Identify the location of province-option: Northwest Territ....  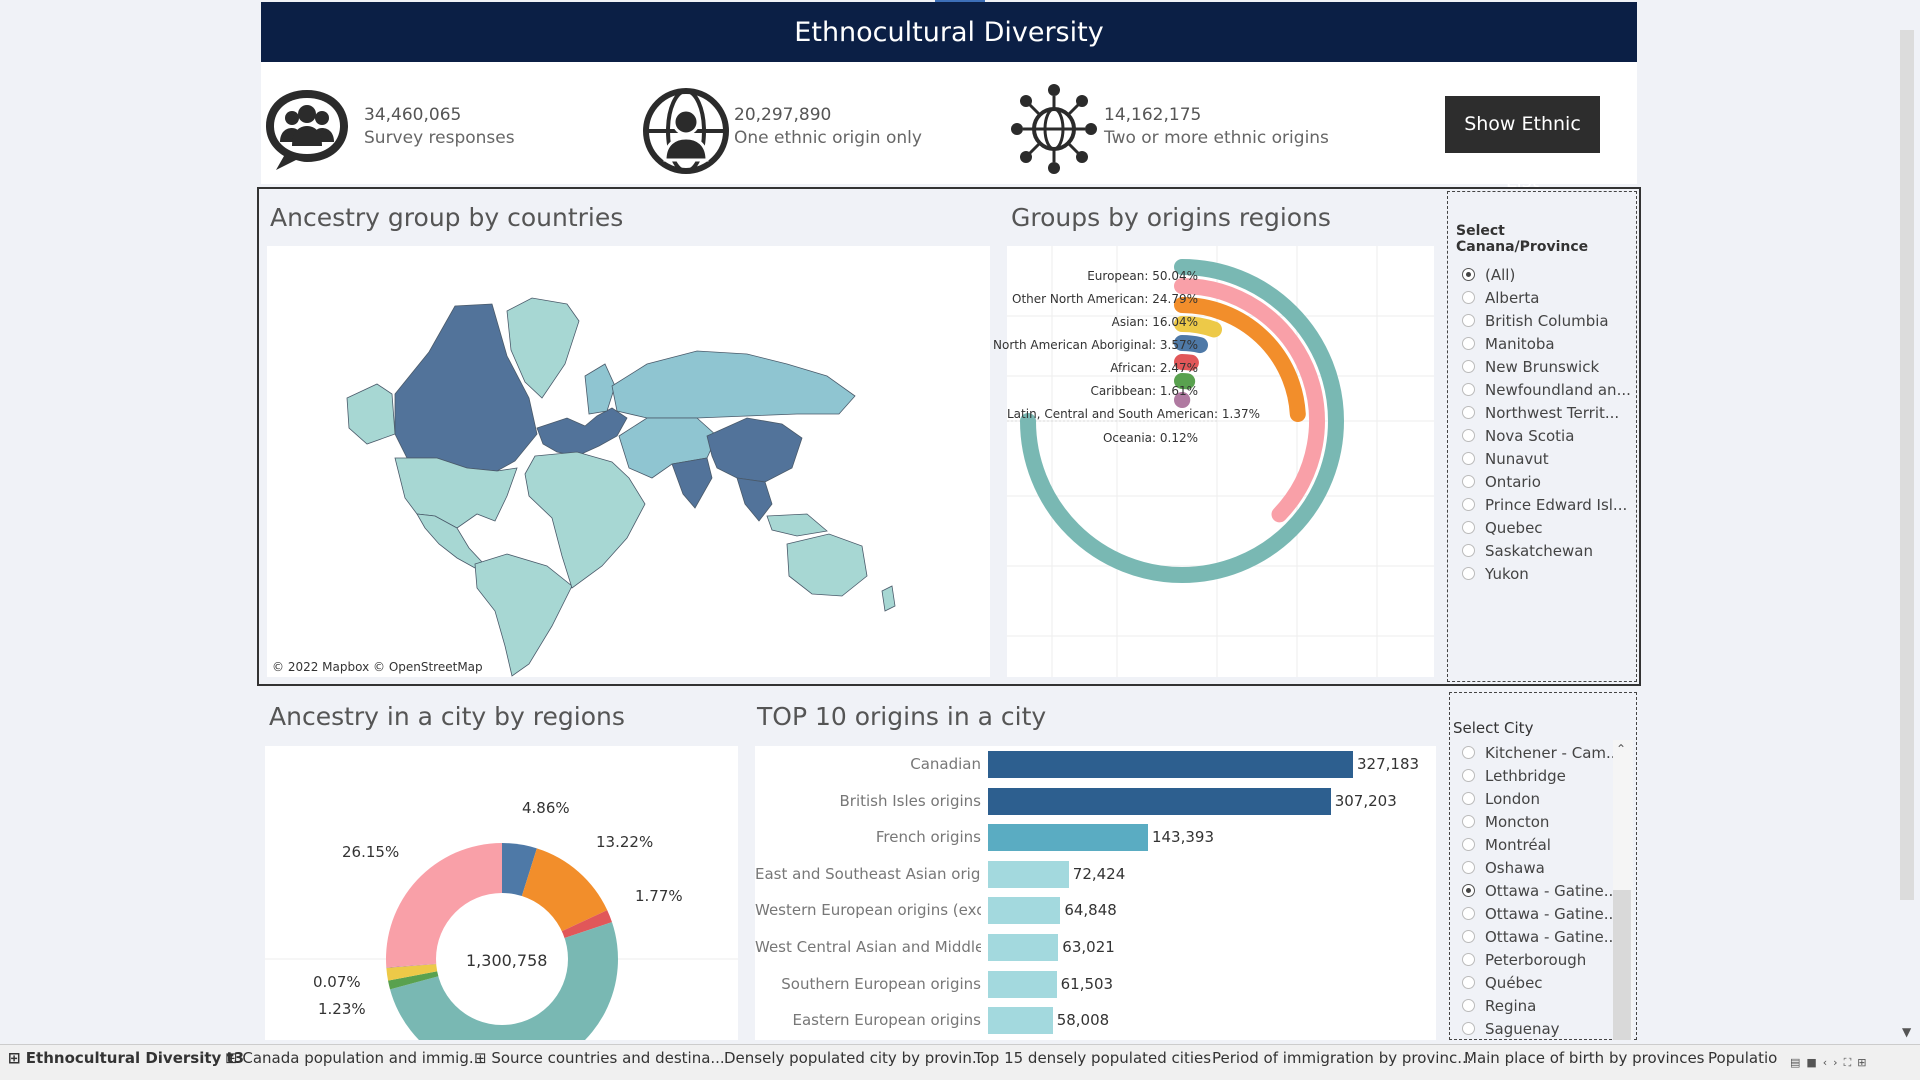
(1549, 412).